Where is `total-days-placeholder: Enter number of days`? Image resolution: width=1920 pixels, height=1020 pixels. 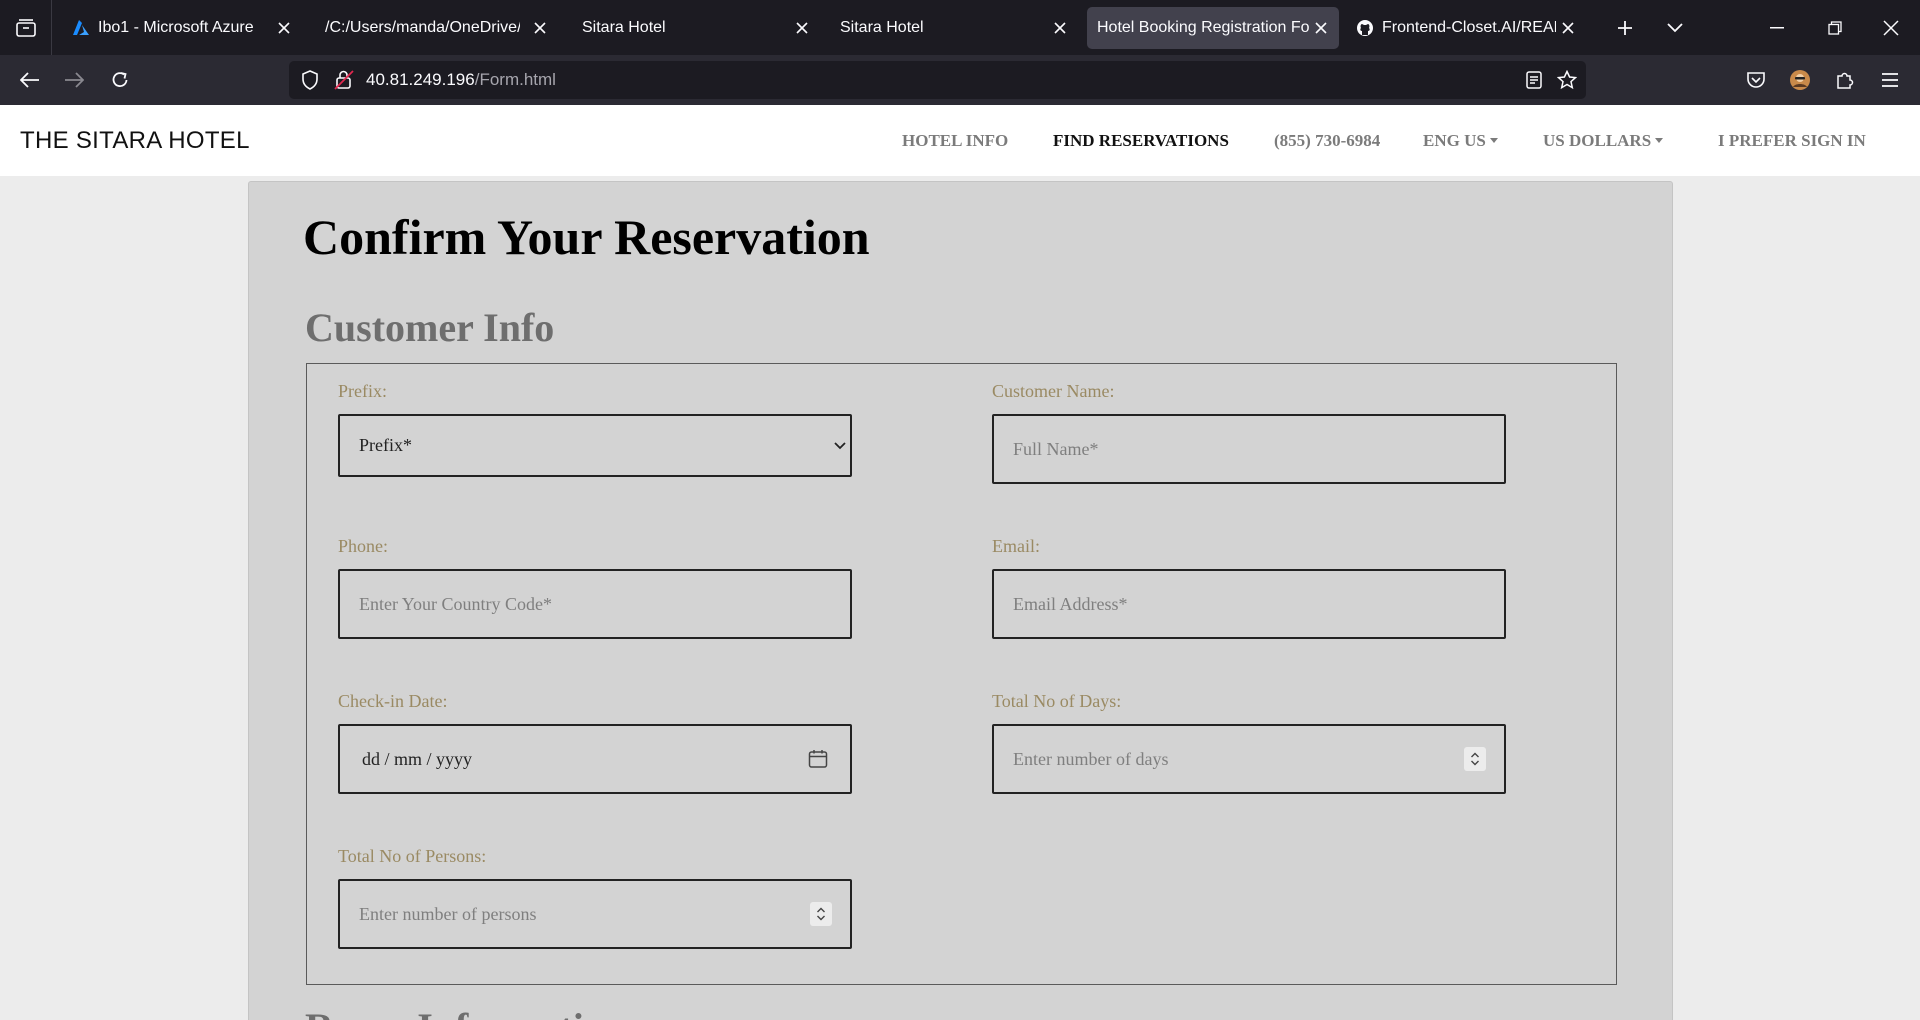
total-days-placeholder: Enter number of days is located at coordinates (1091, 758).